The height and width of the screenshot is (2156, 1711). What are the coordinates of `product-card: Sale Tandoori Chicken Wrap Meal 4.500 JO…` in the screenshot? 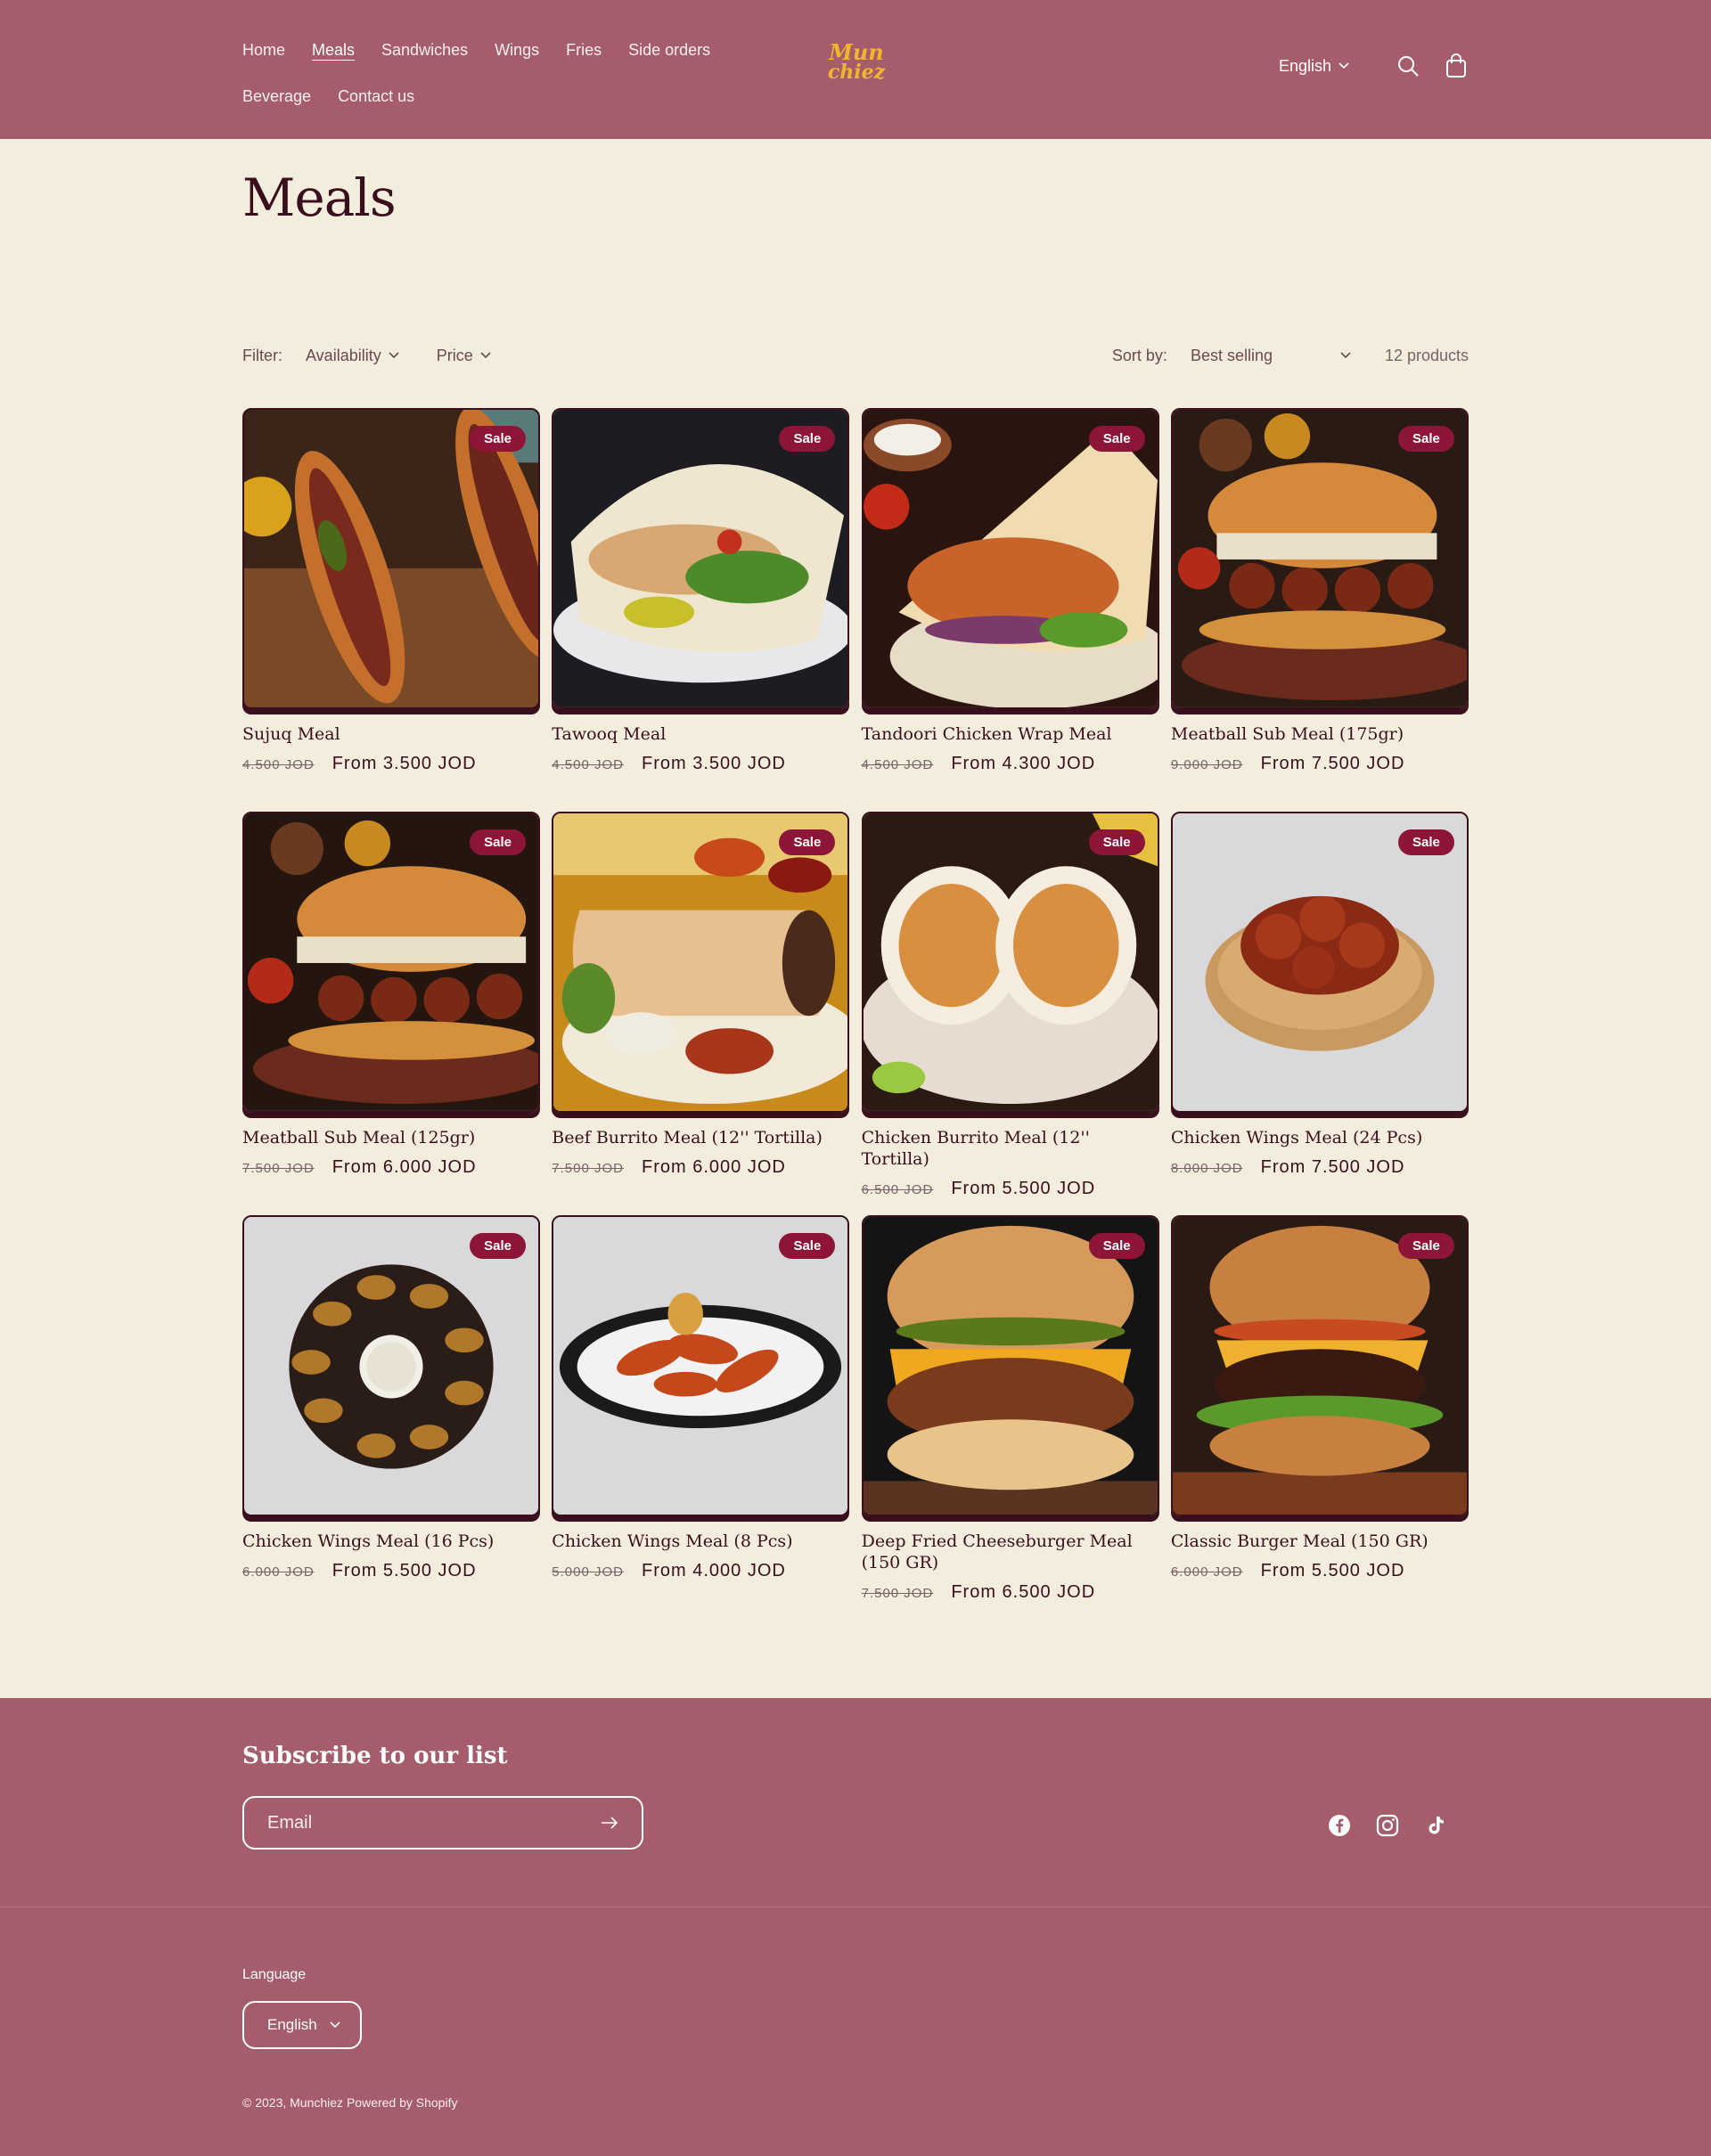 It's located at (1010, 610).